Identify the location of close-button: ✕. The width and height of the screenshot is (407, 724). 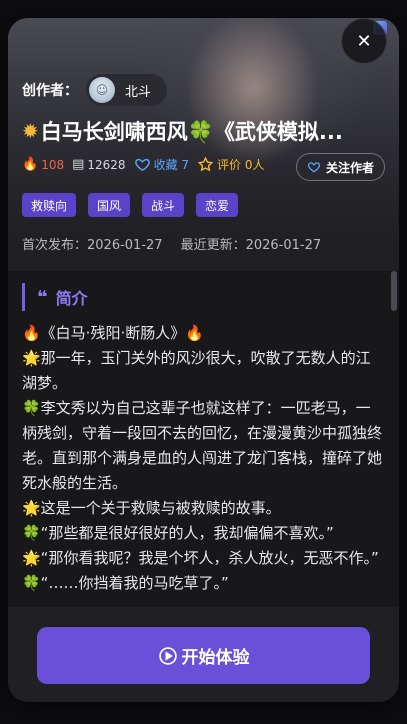
(364, 41).